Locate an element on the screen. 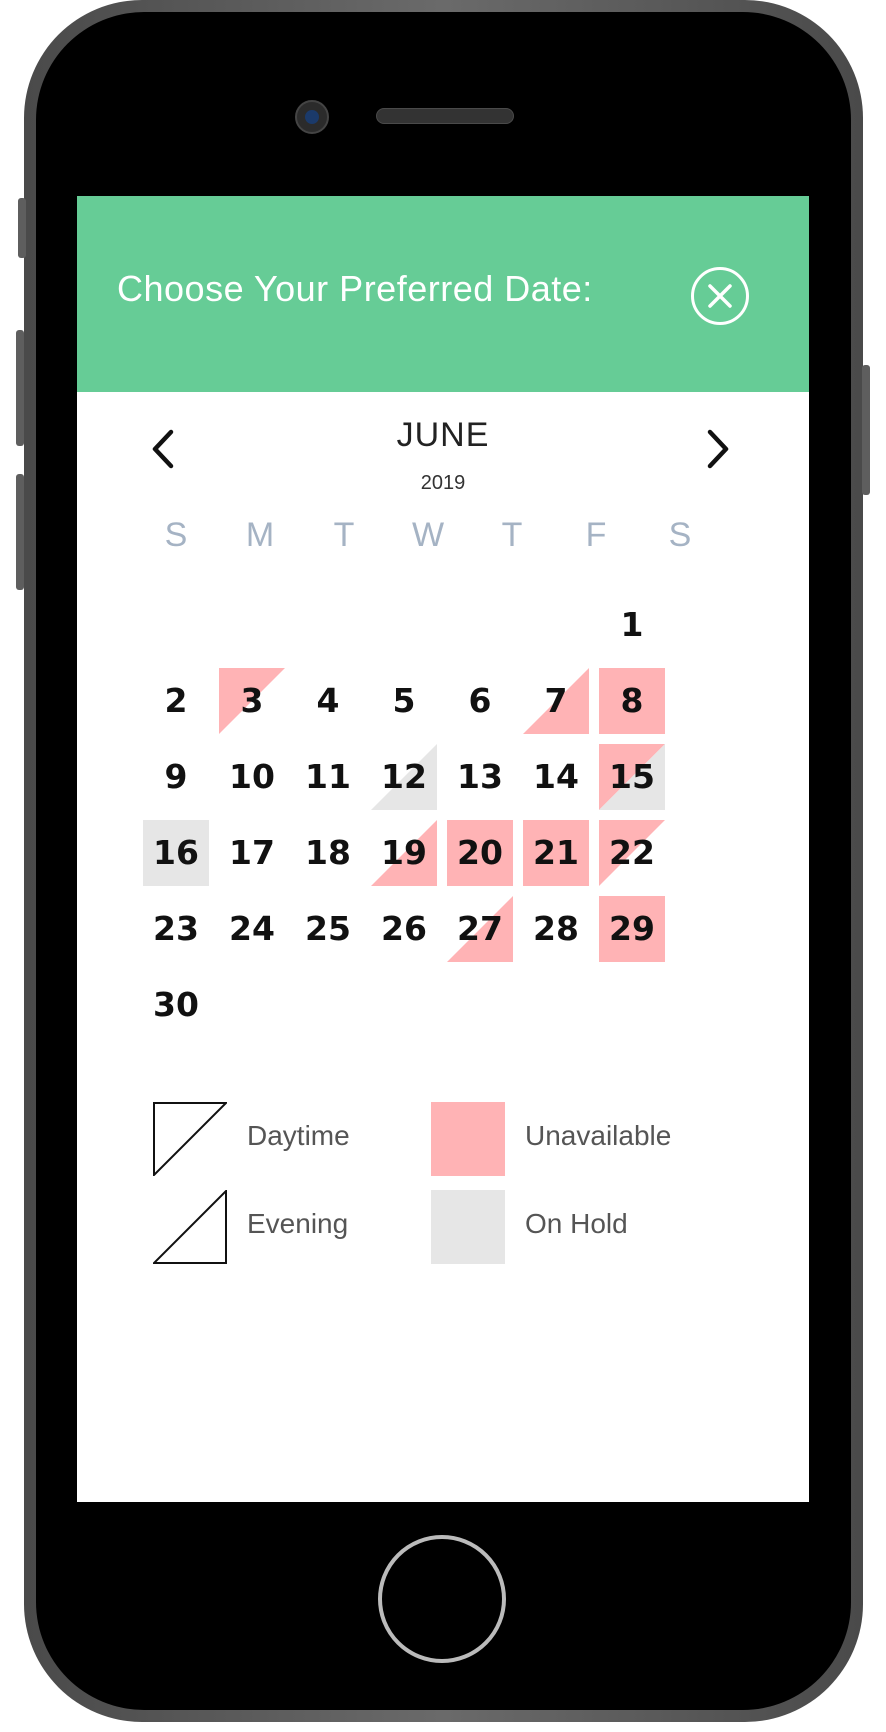  day-number: 2 is located at coordinates (176, 700).